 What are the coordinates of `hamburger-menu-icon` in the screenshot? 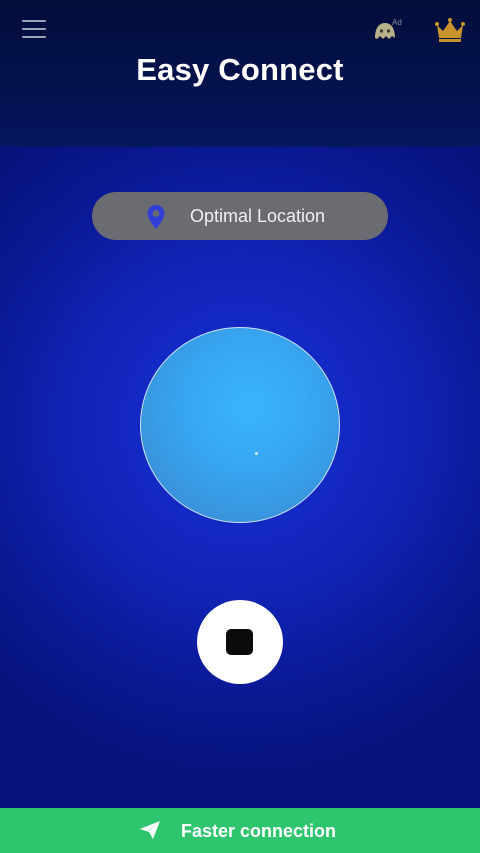 It's located at (34, 29).